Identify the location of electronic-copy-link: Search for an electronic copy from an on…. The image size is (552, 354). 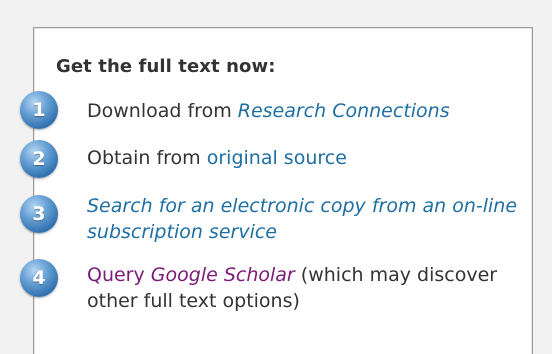
(302, 219).